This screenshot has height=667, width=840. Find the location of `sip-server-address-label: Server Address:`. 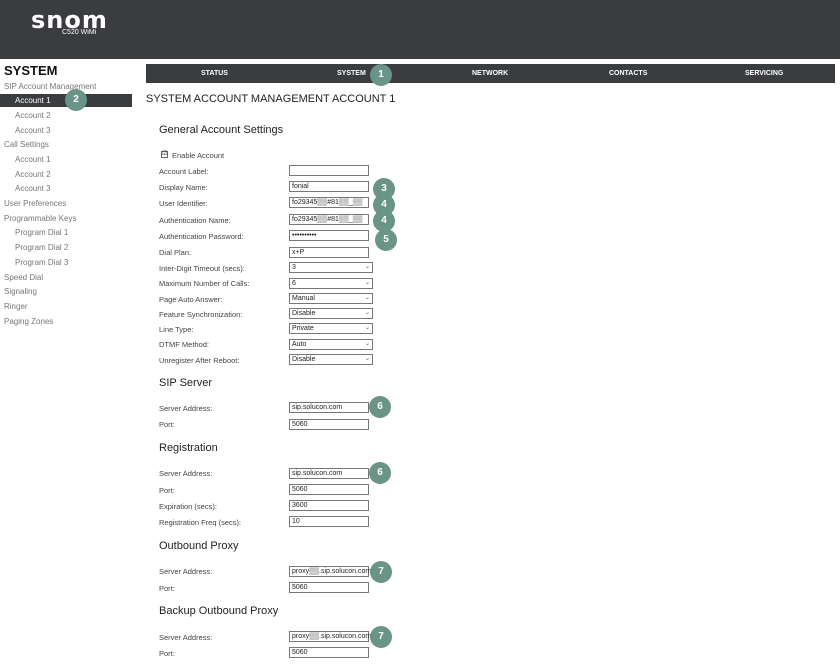

sip-server-address-label: Server Address: is located at coordinates (186, 408).